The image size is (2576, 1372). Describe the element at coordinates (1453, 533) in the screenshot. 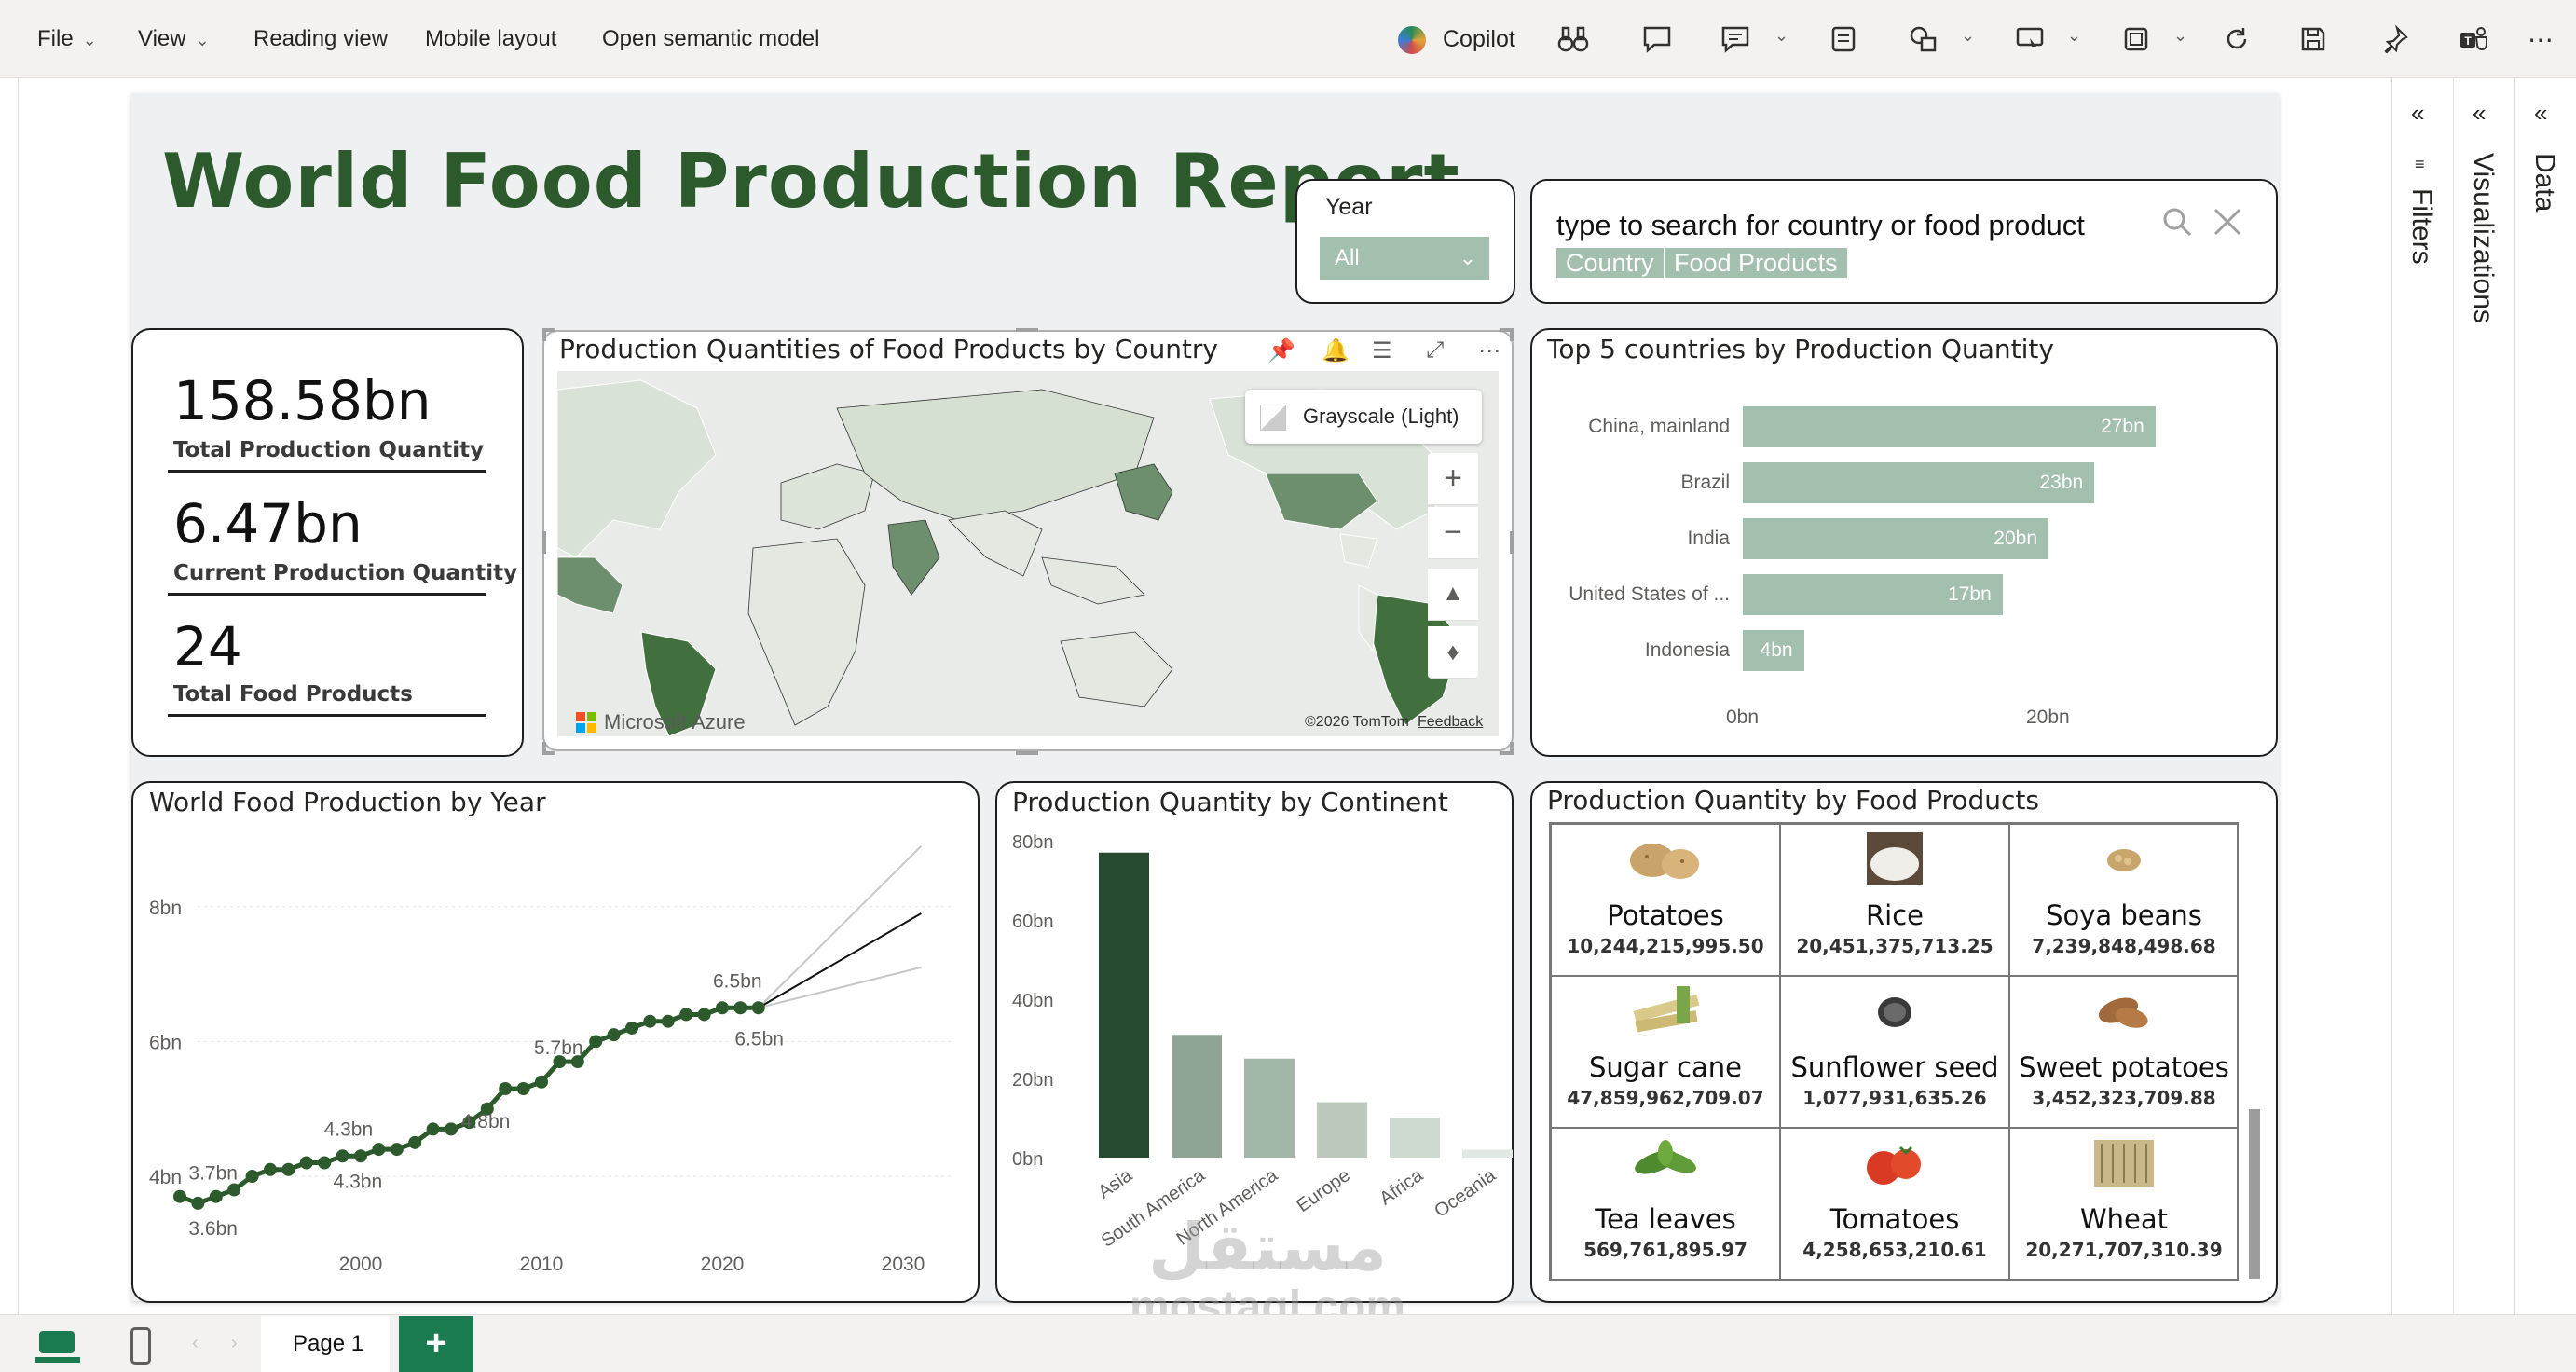

I see `zoom-out-icon: −` at that location.